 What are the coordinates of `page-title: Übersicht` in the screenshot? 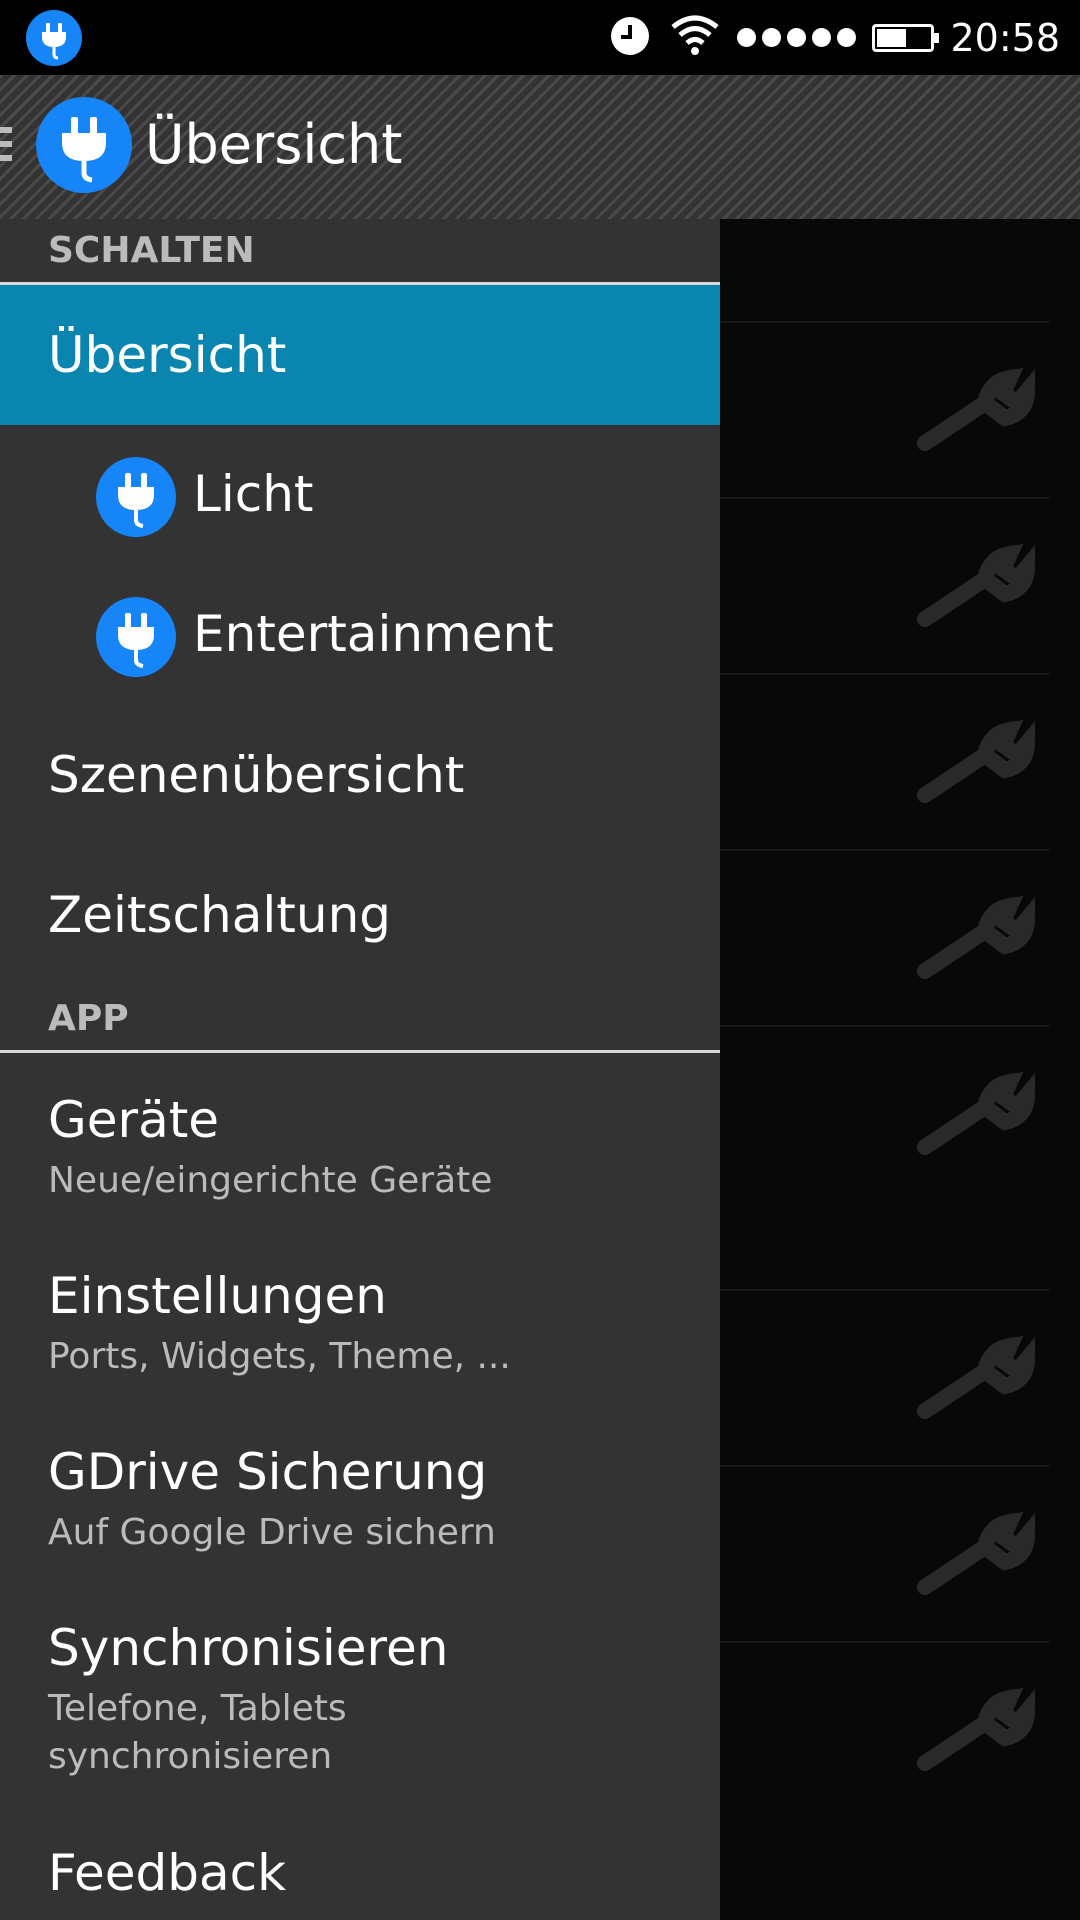 It's located at (274, 144).